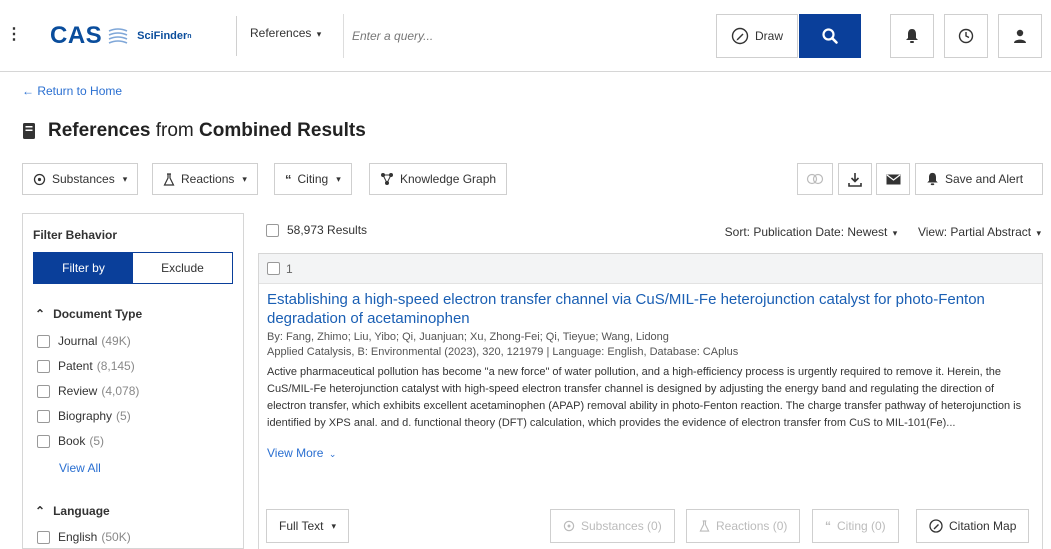 The image size is (1051, 549). What do you see at coordinates (236, 36) in the screenshot?
I see `divider` at bounding box center [236, 36].